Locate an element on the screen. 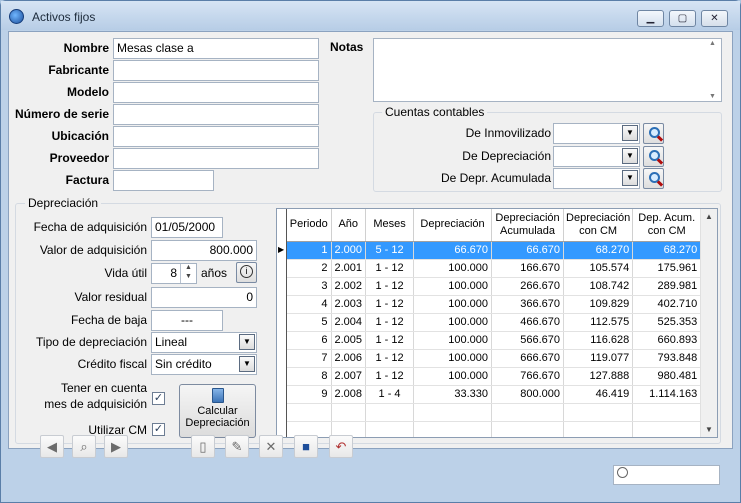  new-button: ▯ is located at coordinates (203, 446).